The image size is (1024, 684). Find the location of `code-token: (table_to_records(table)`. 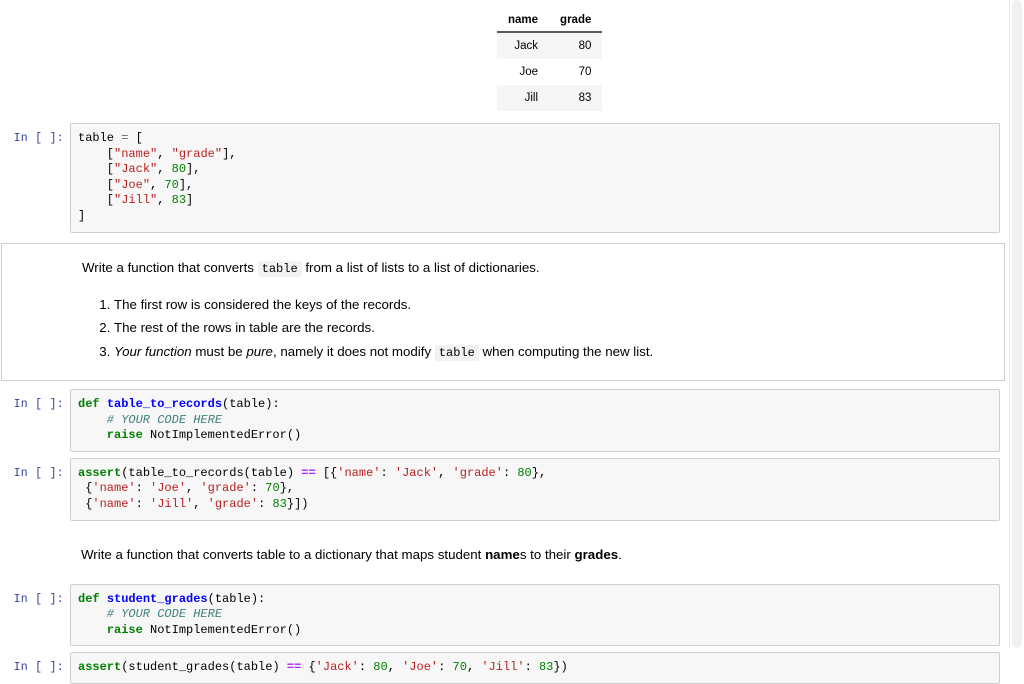

code-token: (table_to_records(table) is located at coordinates (211, 472).